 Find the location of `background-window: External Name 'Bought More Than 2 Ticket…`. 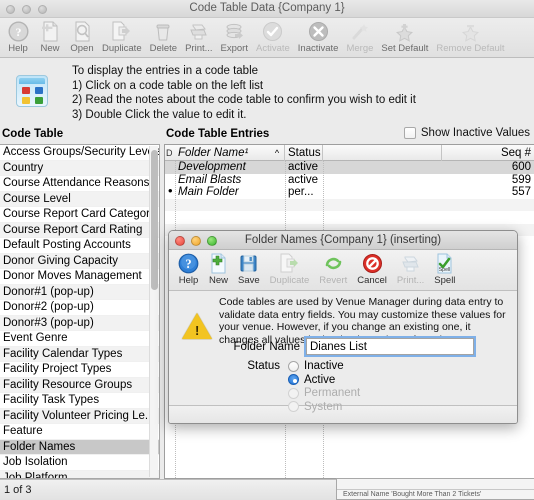

background-window: External Name 'Bought More Than 2 Ticket… is located at coordinates (435, 489).